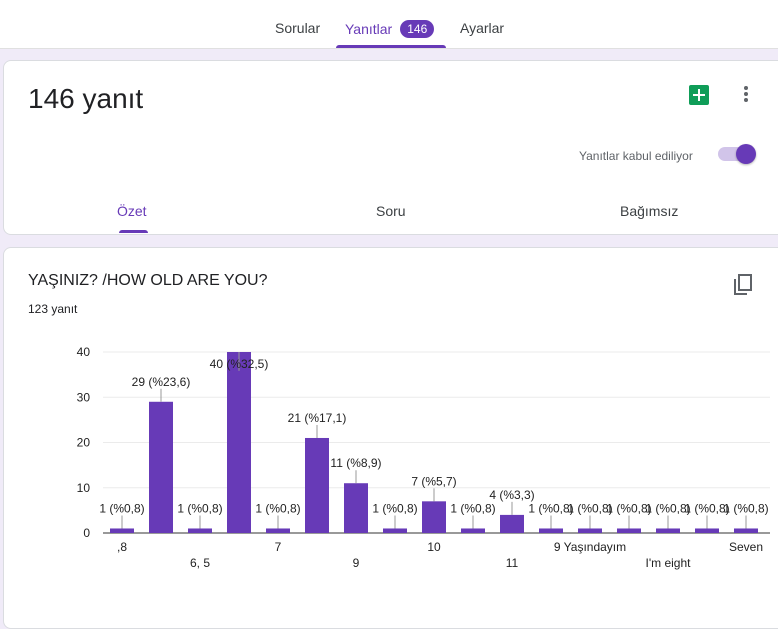 The width and height of the screenshot is (778, 629). Describe the element at coordinates (84, 397) in the screenshot. I see `y-tick-label: 30` at that location.